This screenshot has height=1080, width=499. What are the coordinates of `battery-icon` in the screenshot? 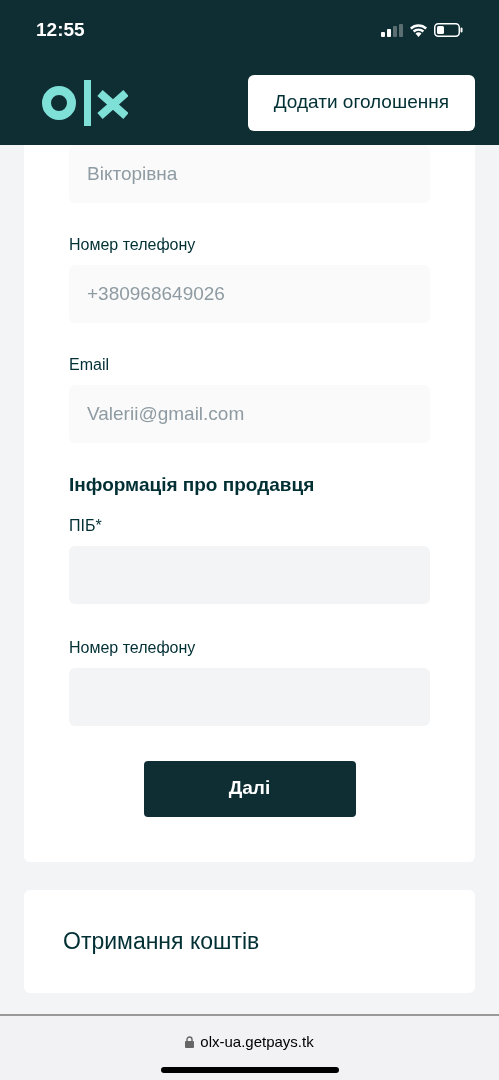 It's located at (448, 30).